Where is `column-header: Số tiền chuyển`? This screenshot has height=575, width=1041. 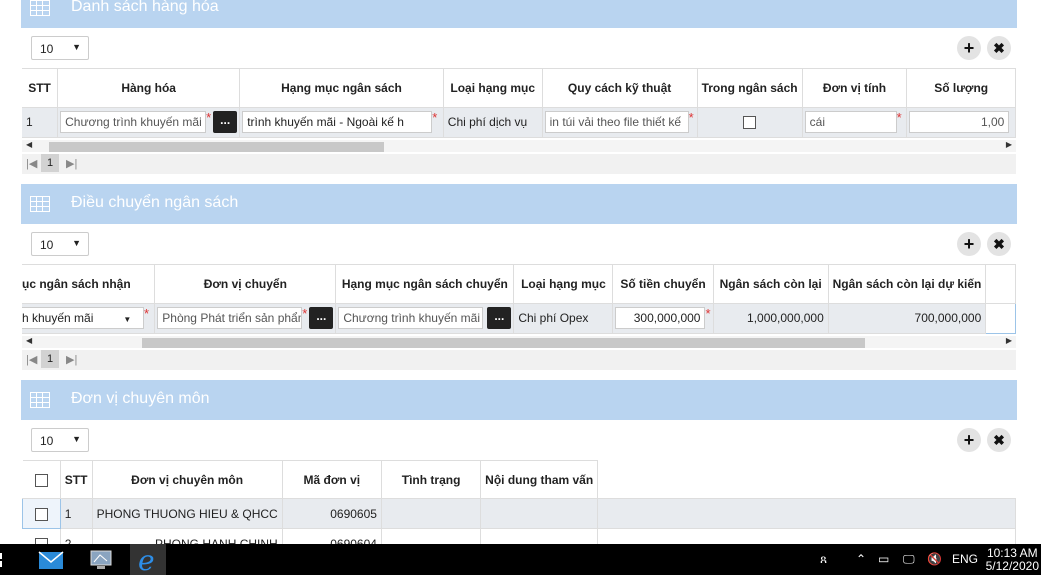
column-header: Số tiền chuyển is located at coordinates (663, 284).